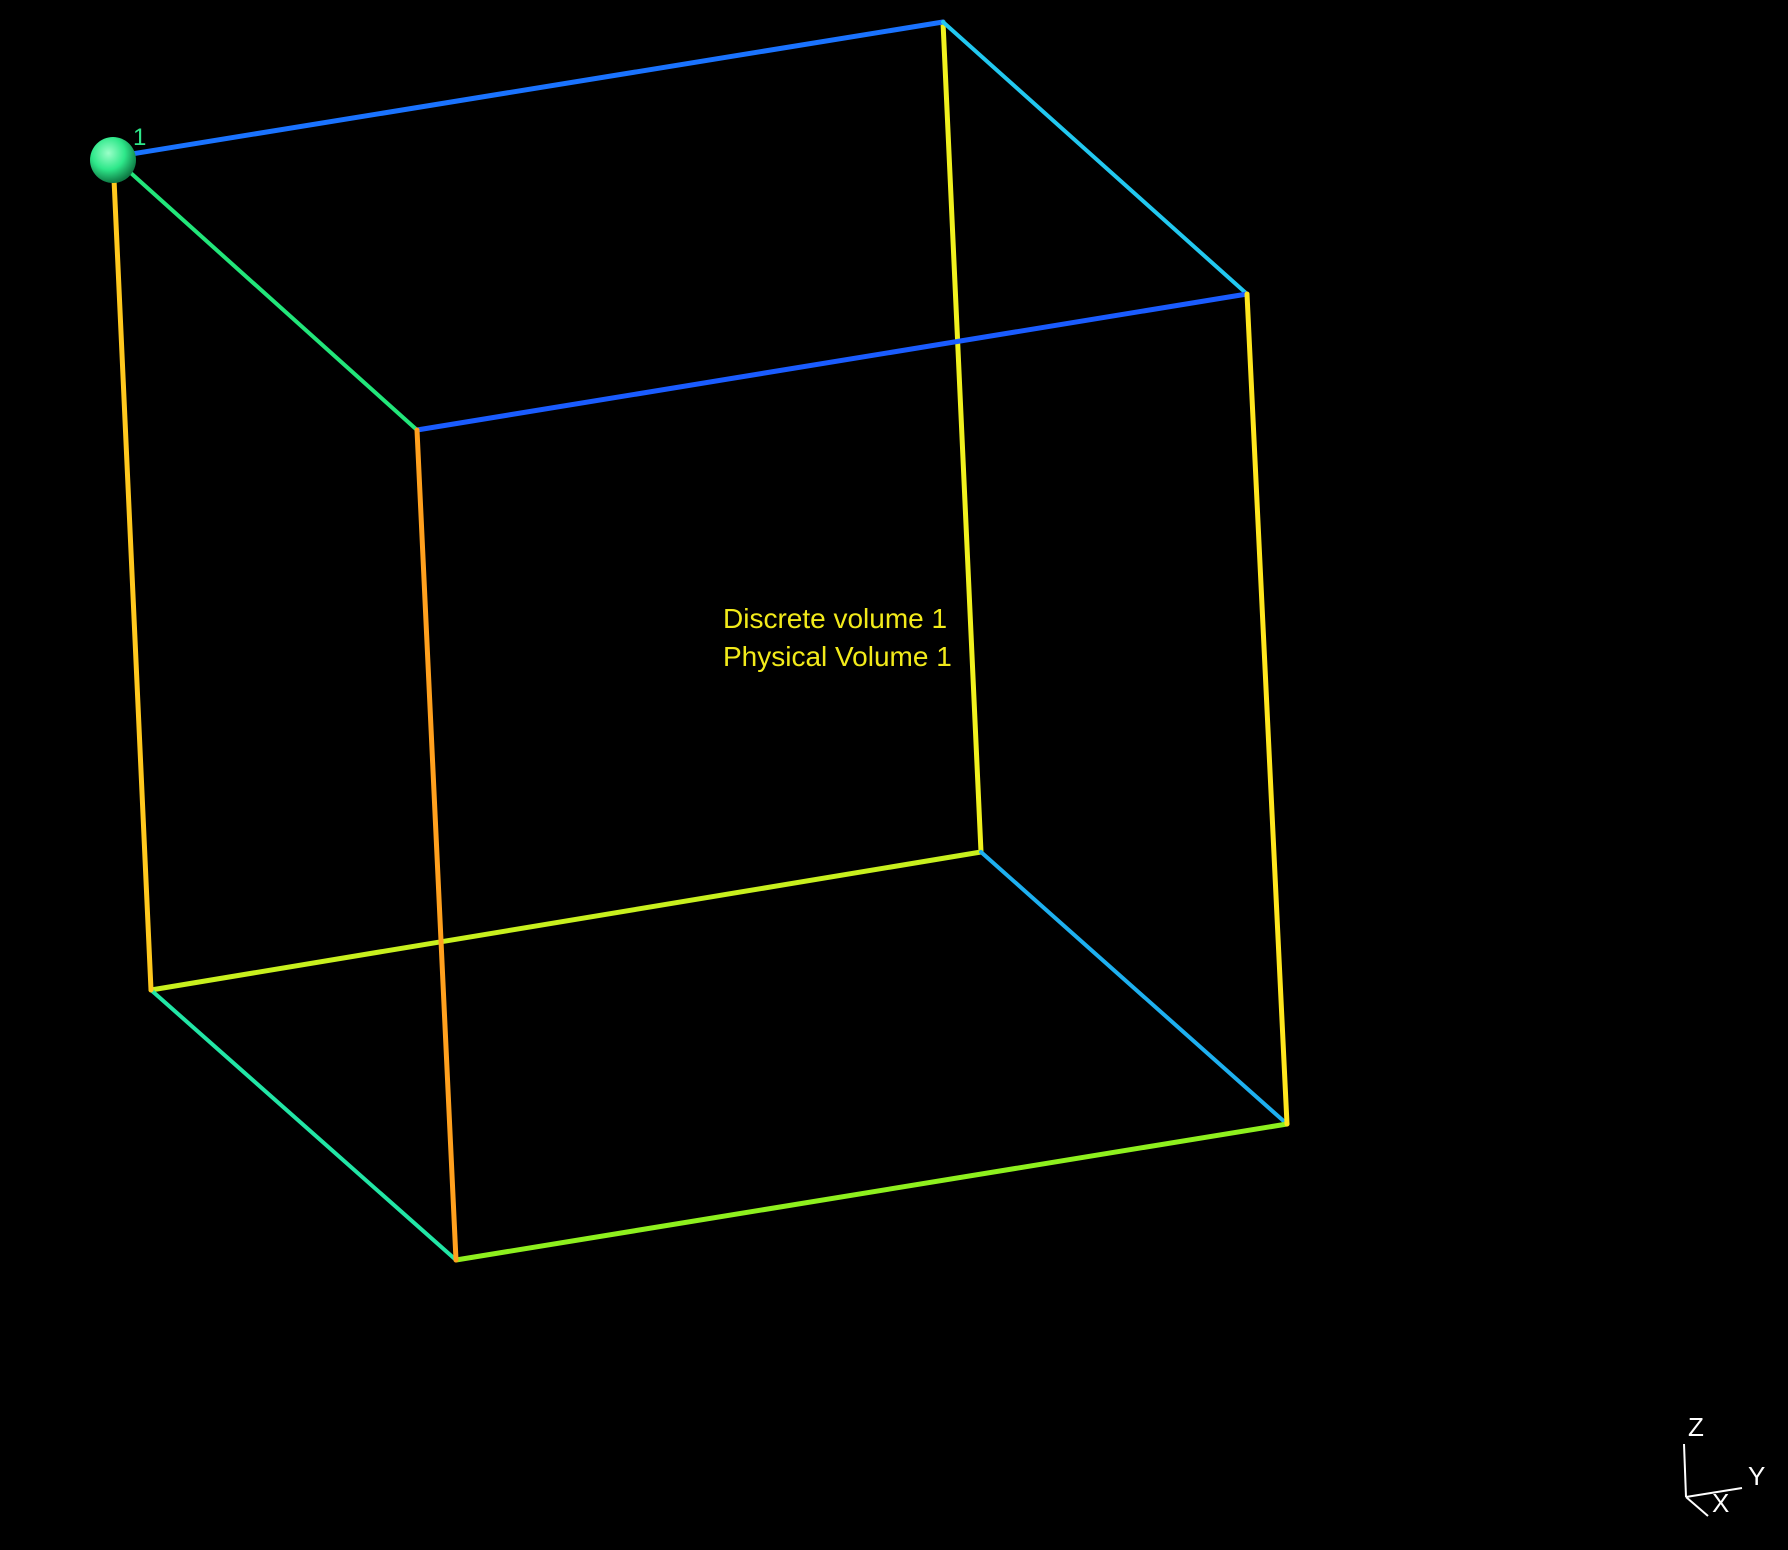  I want to click on point-label: 1, so click(140, 137).